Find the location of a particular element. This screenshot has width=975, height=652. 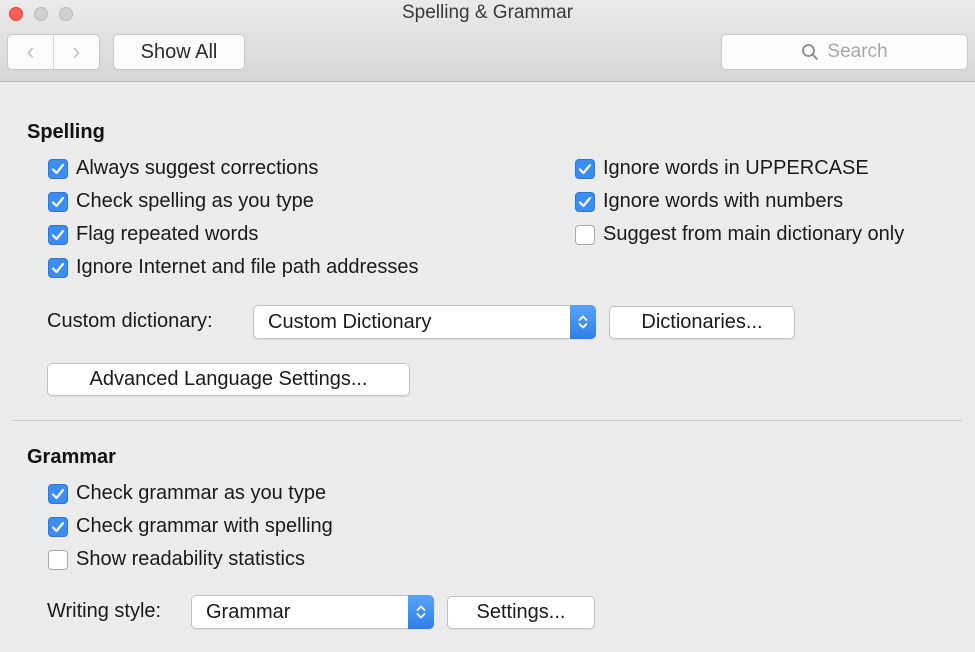

search-input: Search is located at coordinates (844, 52).